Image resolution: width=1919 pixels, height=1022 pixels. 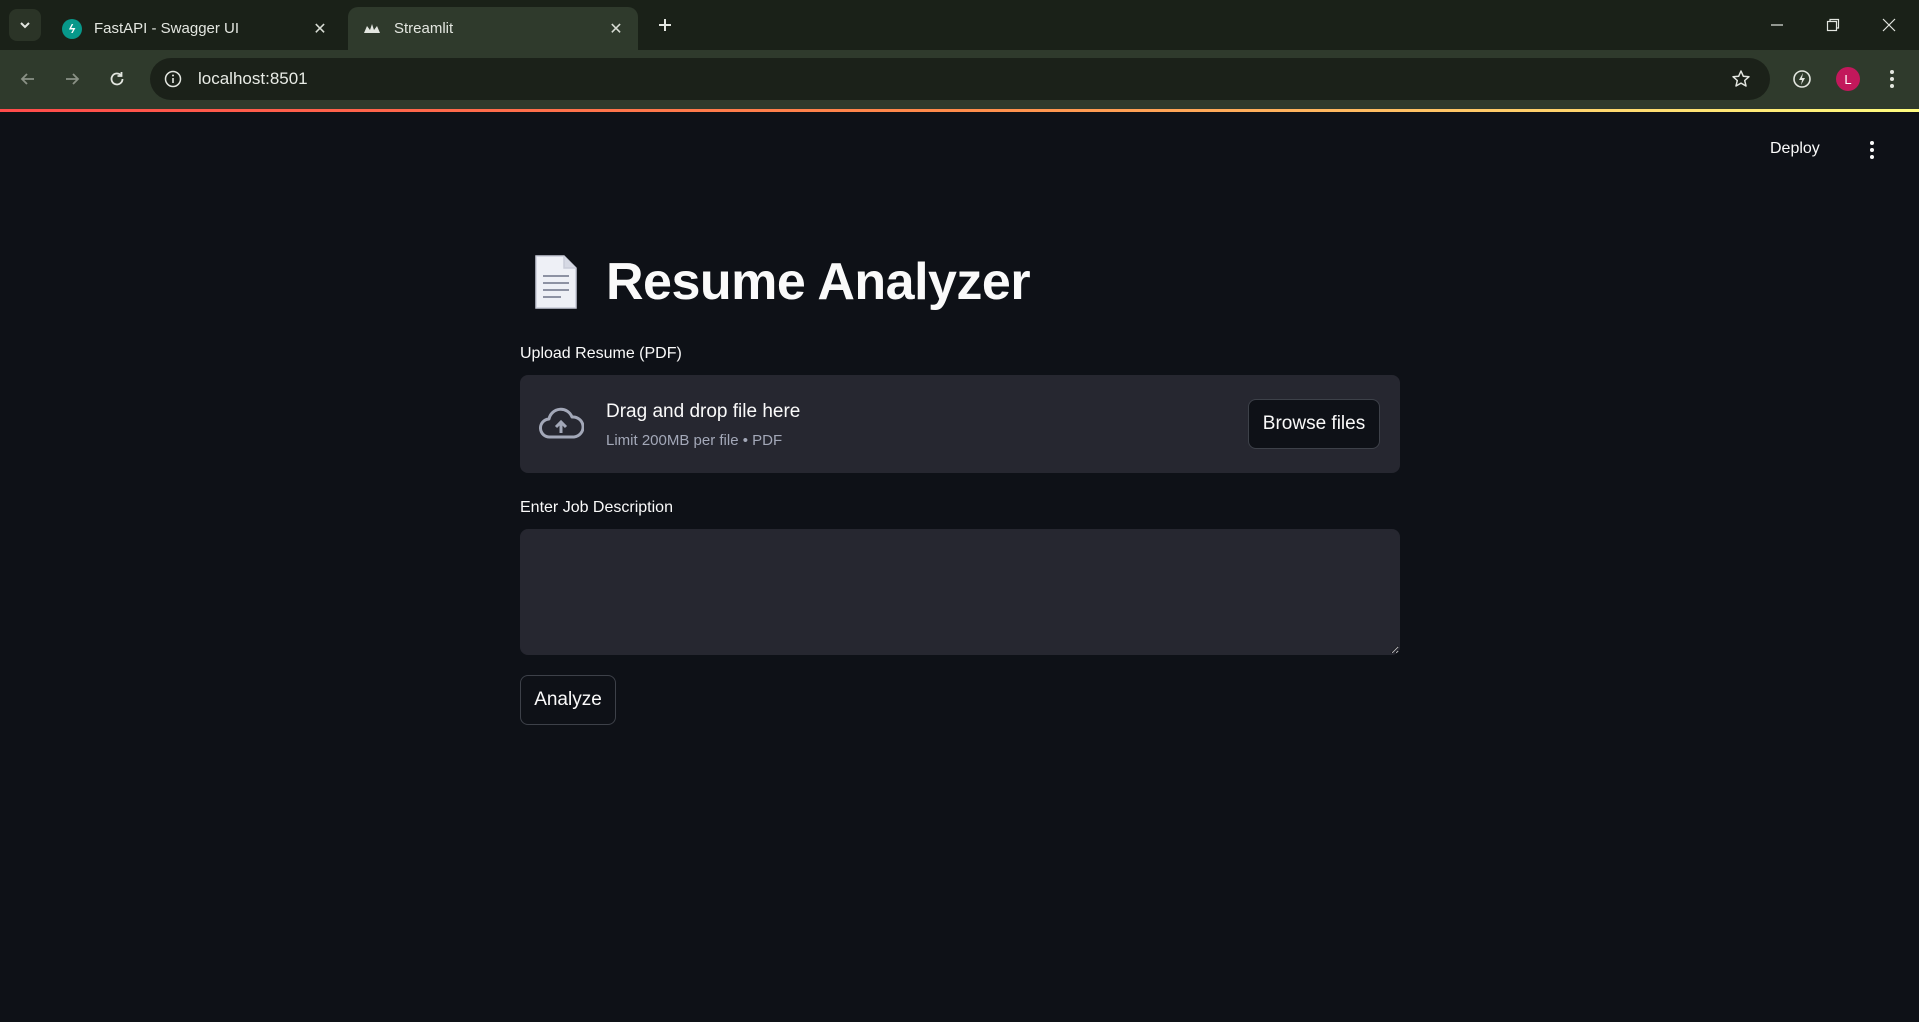 What do you see at coordinates (601, 353) in the screenshot?
I see `upload-label: Upload Resume (PDF)` at bounding box center [601, 353].